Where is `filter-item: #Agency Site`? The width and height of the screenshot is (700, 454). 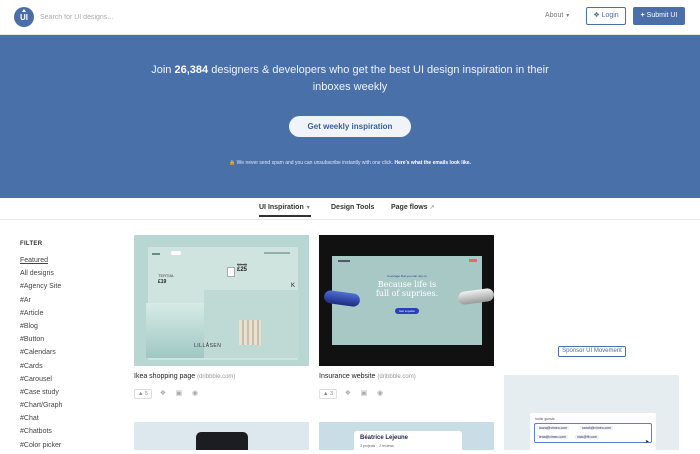
filter-item: #Agency Site is located at coordinates (41, 288).